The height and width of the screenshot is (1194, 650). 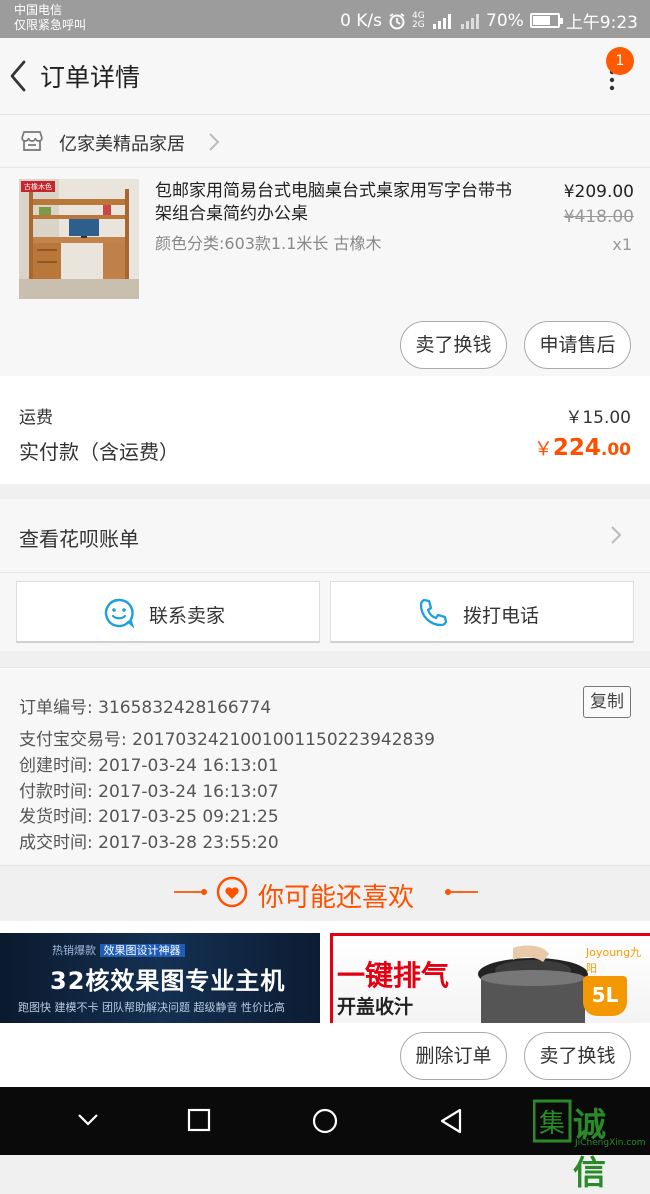 What do you see at coordinates (337, 203) in the screenshot?
I see `product-title: 包邮家用简易台式电脑桌台式桌家用写字台带书架组合桌简约办公桌` at bounding box center [337, 203].